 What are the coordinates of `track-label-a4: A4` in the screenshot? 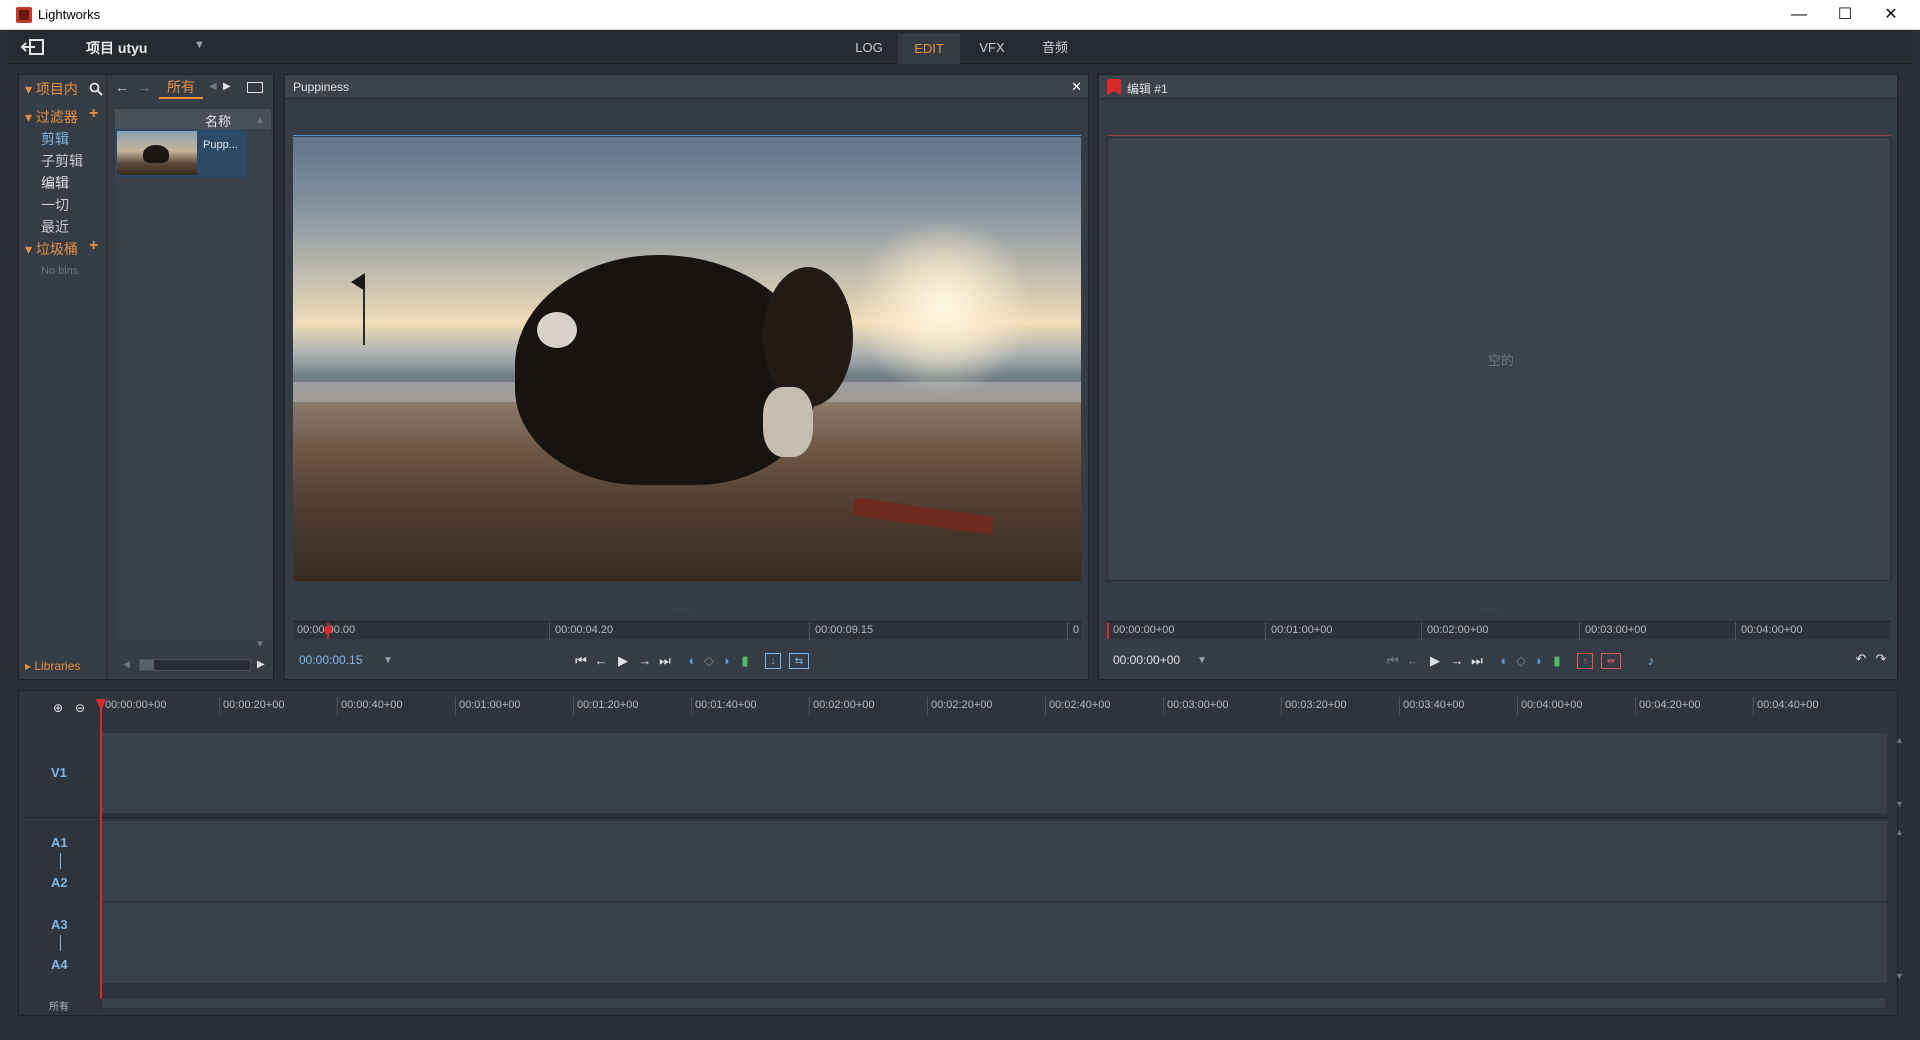 It's located at (59, 964).